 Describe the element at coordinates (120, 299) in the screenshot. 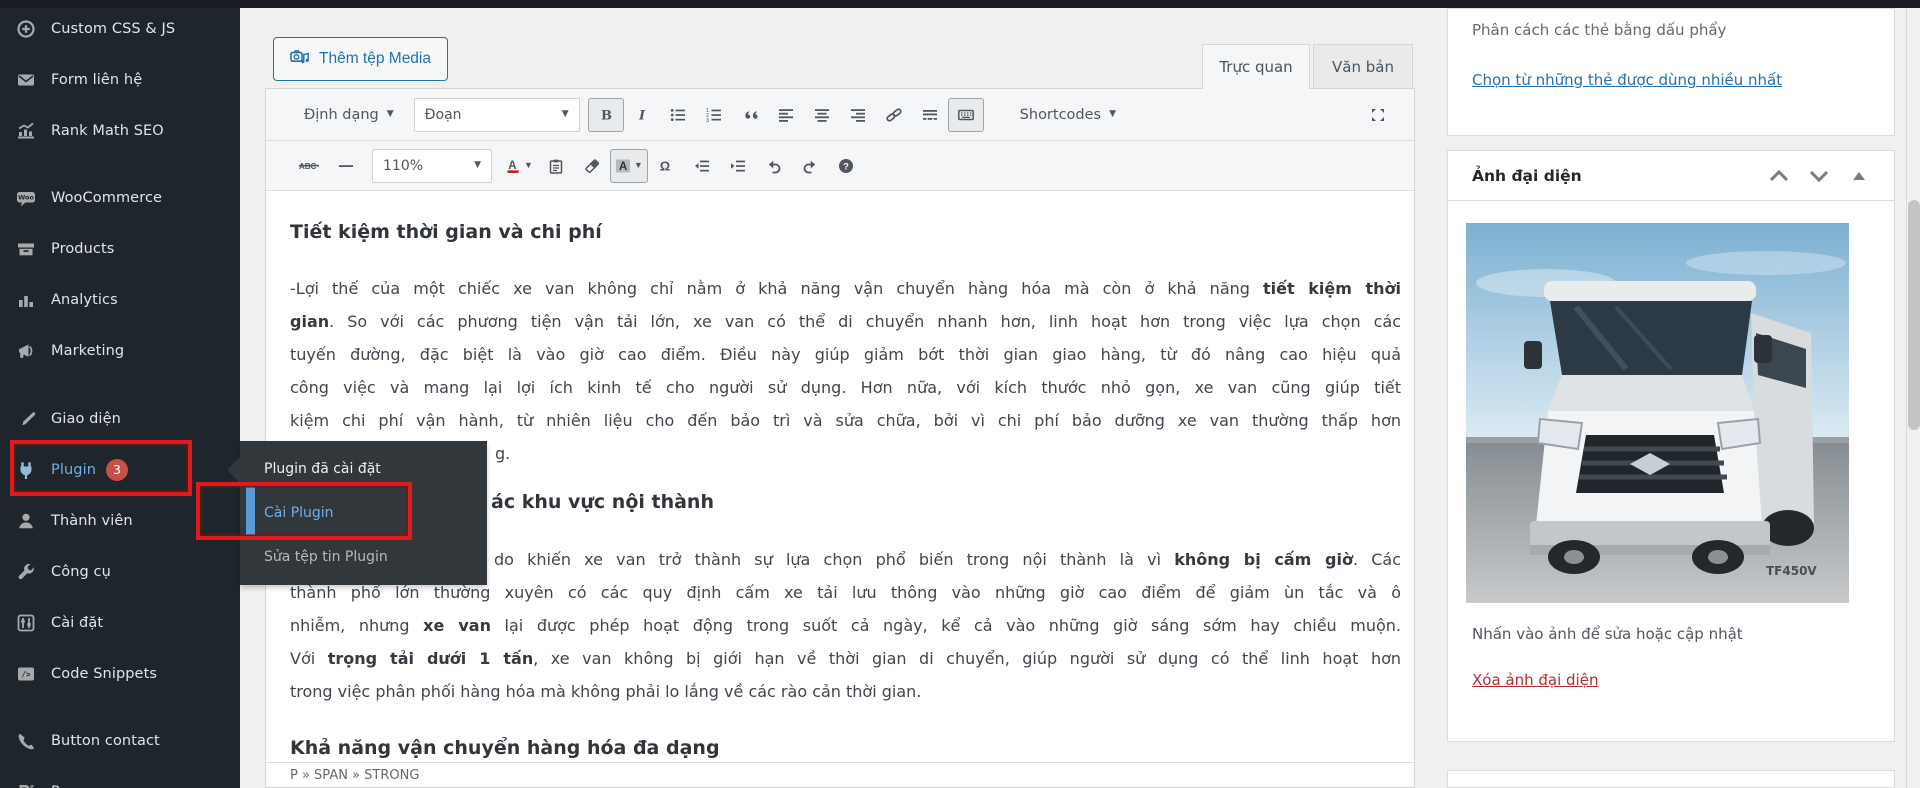

I see `sidebar-item-analytics: Analytics` at that location.